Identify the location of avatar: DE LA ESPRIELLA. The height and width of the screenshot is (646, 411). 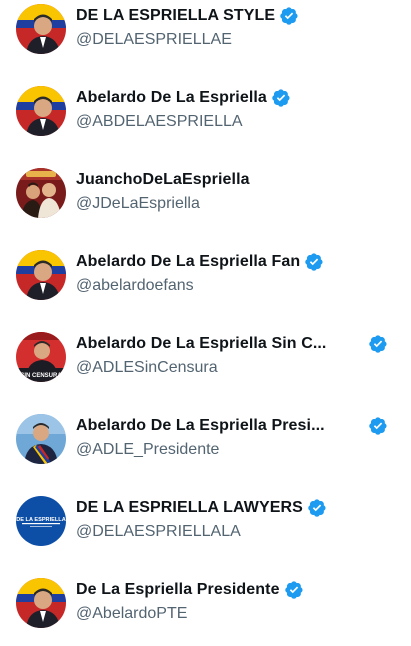
(41, 521).